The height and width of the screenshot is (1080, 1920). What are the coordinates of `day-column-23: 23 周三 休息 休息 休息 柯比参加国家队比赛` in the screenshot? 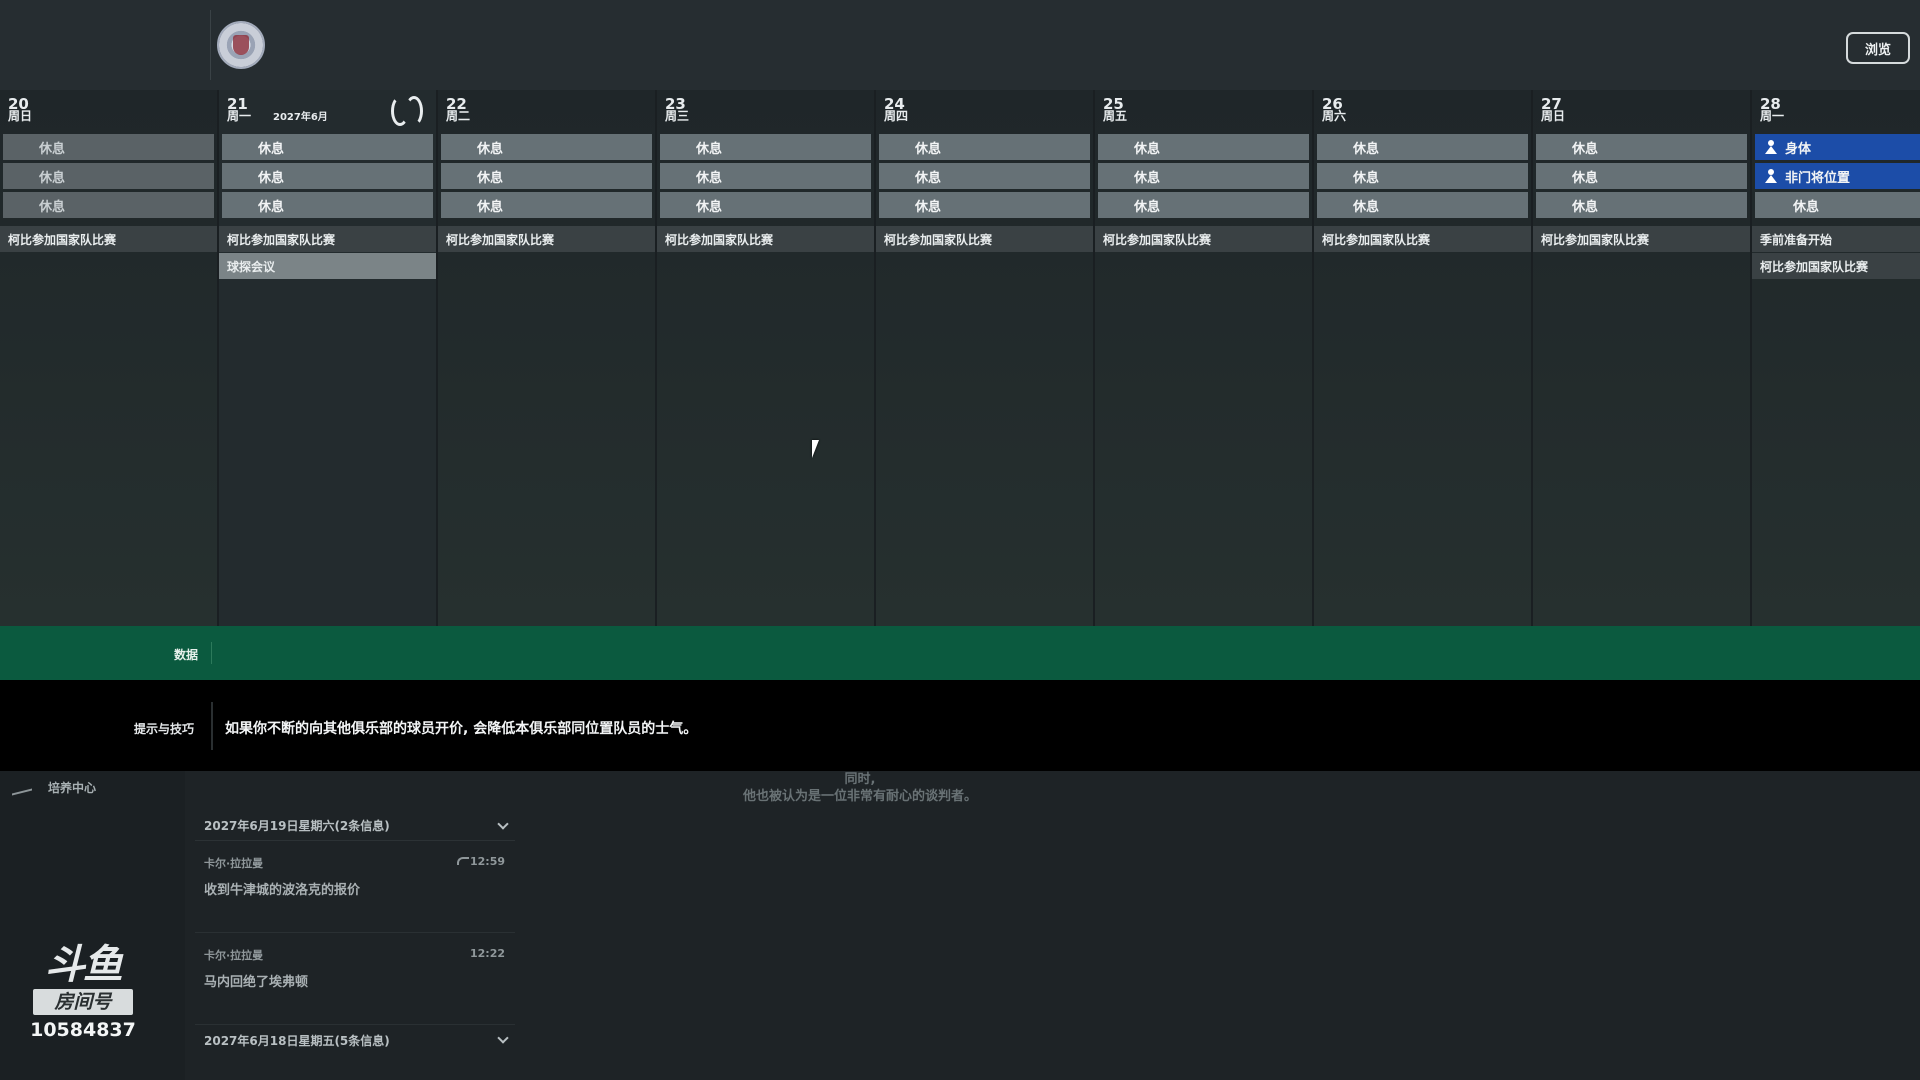 It's located at (766, 358).